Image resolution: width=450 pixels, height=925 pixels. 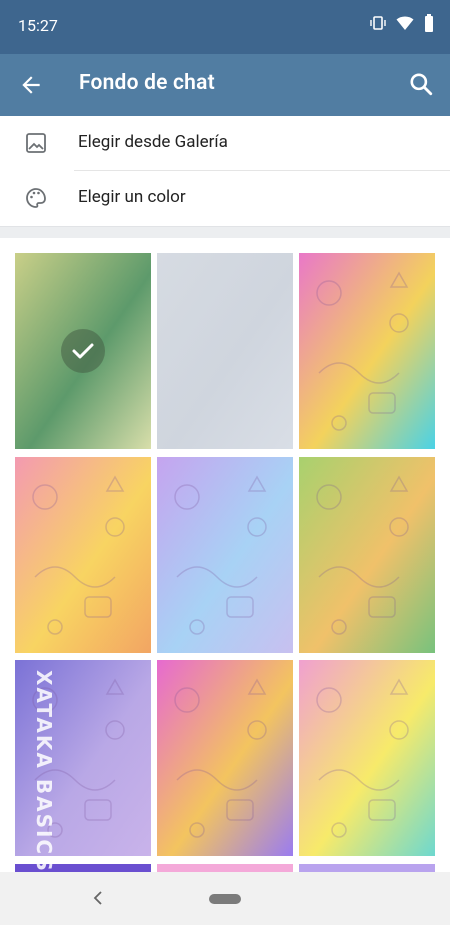 What do you see at coordinates (421, 84) in the screenshot?
I see `search-icon` at bounding box center [421, 84].